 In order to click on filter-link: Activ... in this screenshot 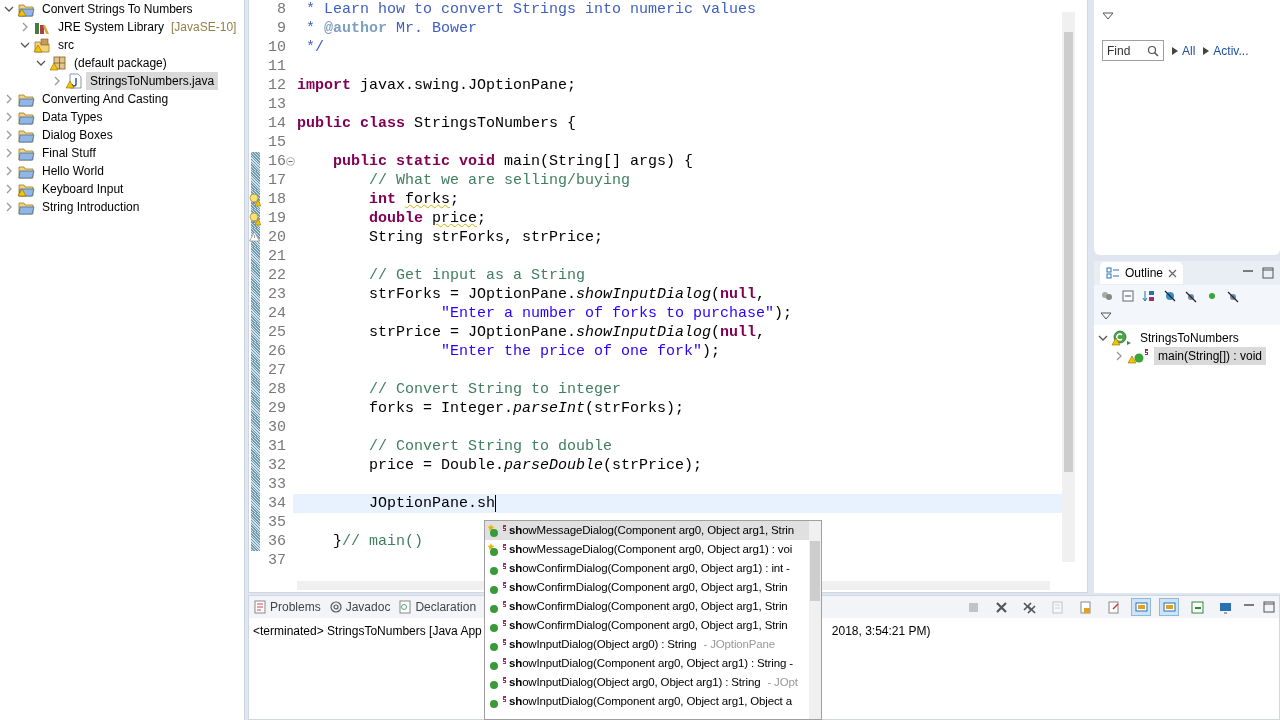, I will do `click(1231, 50)`.